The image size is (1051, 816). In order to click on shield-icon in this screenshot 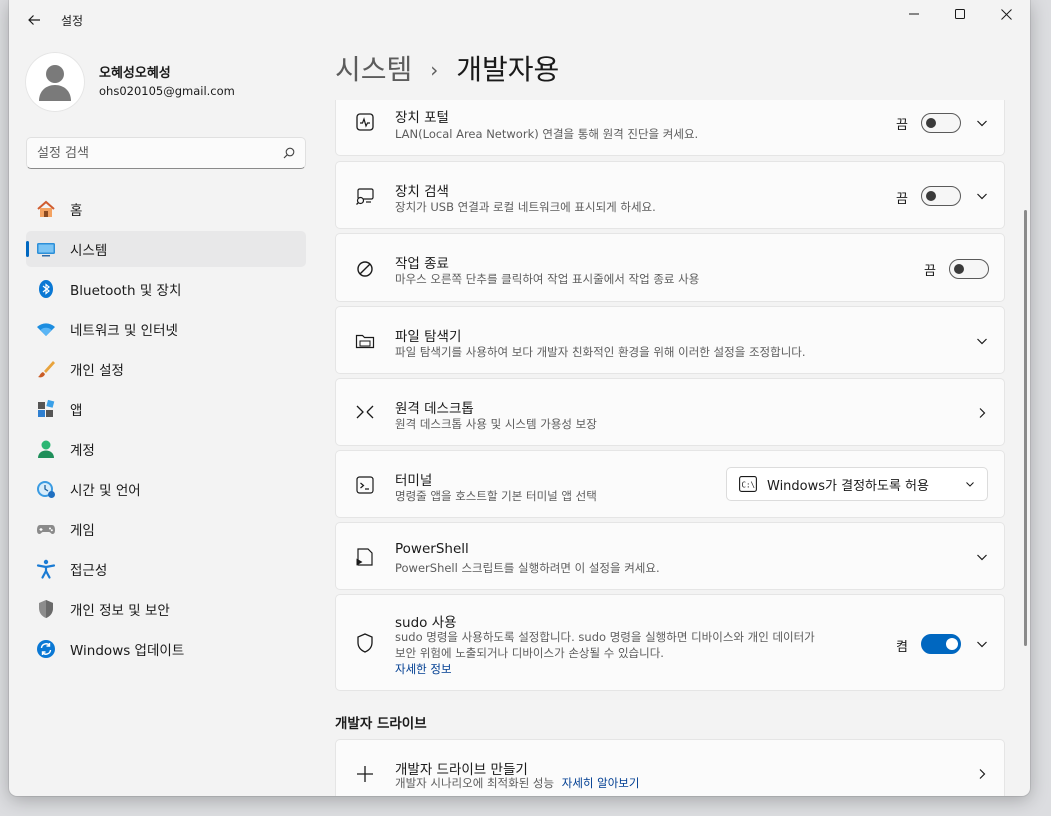, I will do `click(46, 609)`.